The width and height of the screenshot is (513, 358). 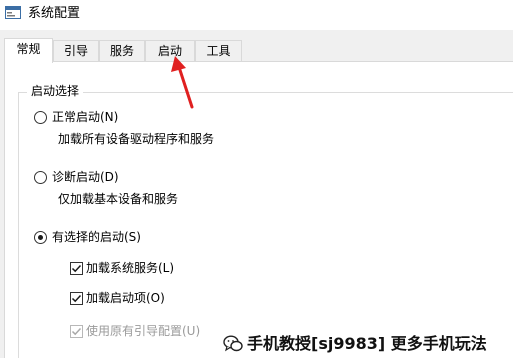 What do you see at coordinates (118, 199) in the screenshot?
I see `diagnostic-startup-description: 仅加载基本设备和服务` at bounding box center [118, 199].